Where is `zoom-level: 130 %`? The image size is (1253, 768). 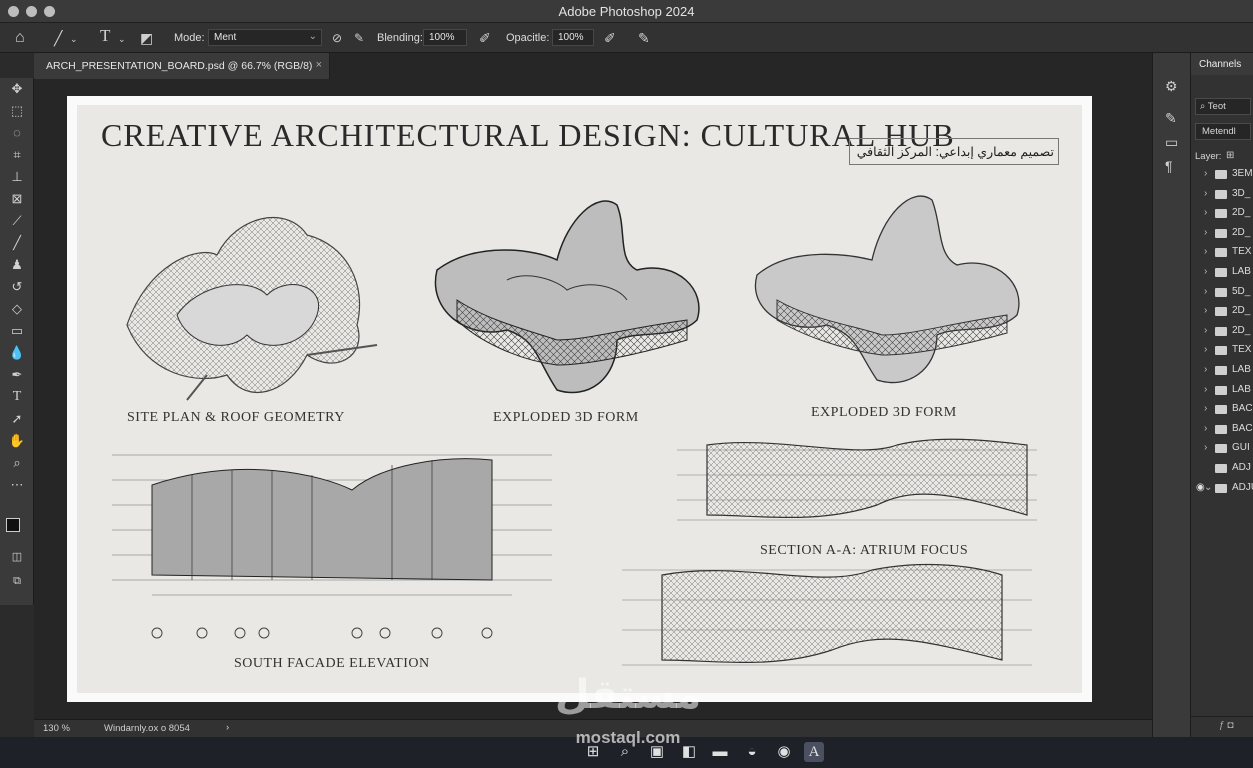 zoom-level: 130 % is located at coordinates (56, 728).